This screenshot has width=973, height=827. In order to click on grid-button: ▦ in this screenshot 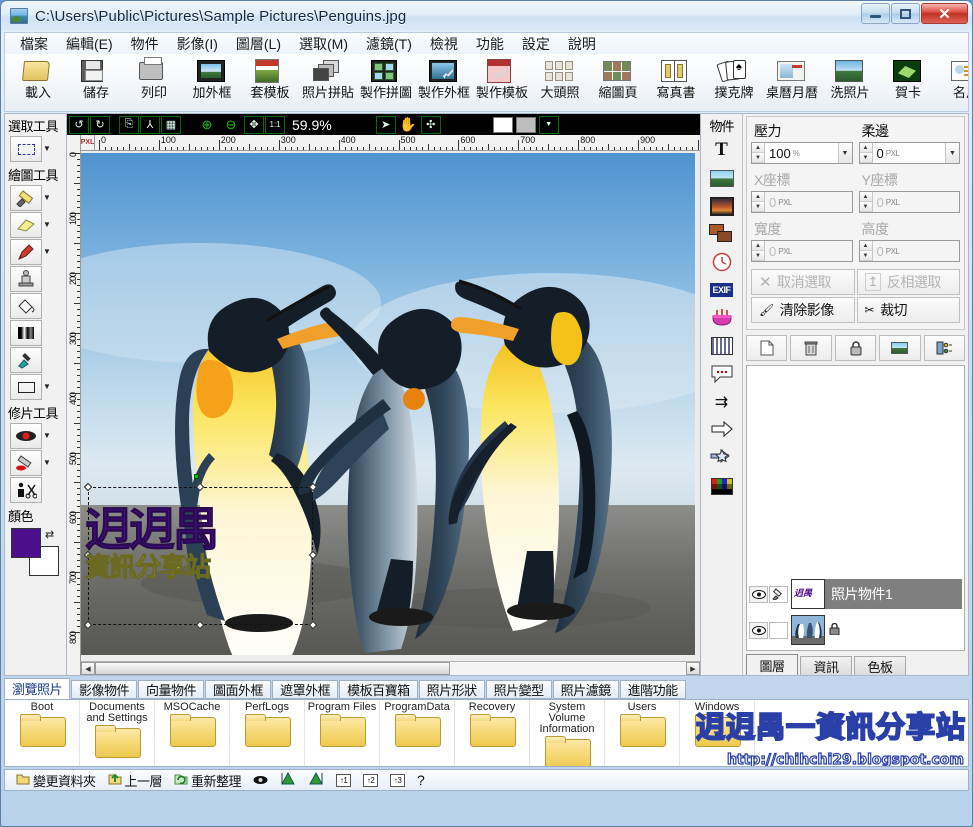, I will do `click(171, 124)`.